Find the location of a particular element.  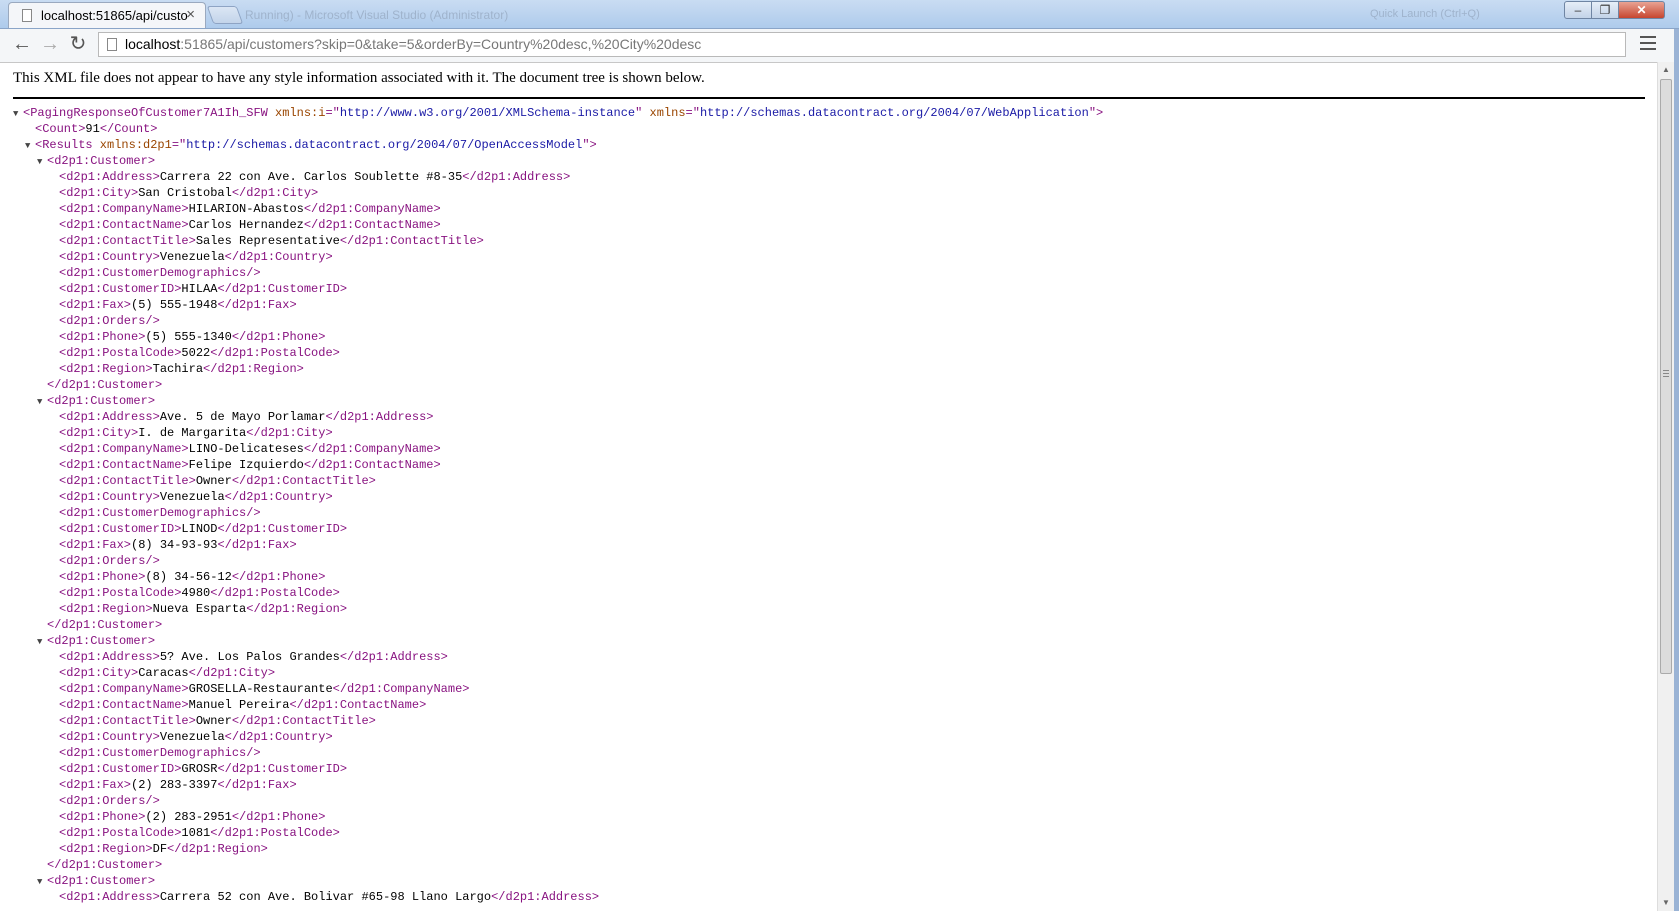

xml-line: <d2p1:CustomerID>GROSR</d2p1:CustomerID> is located at coordinates (558, 769).